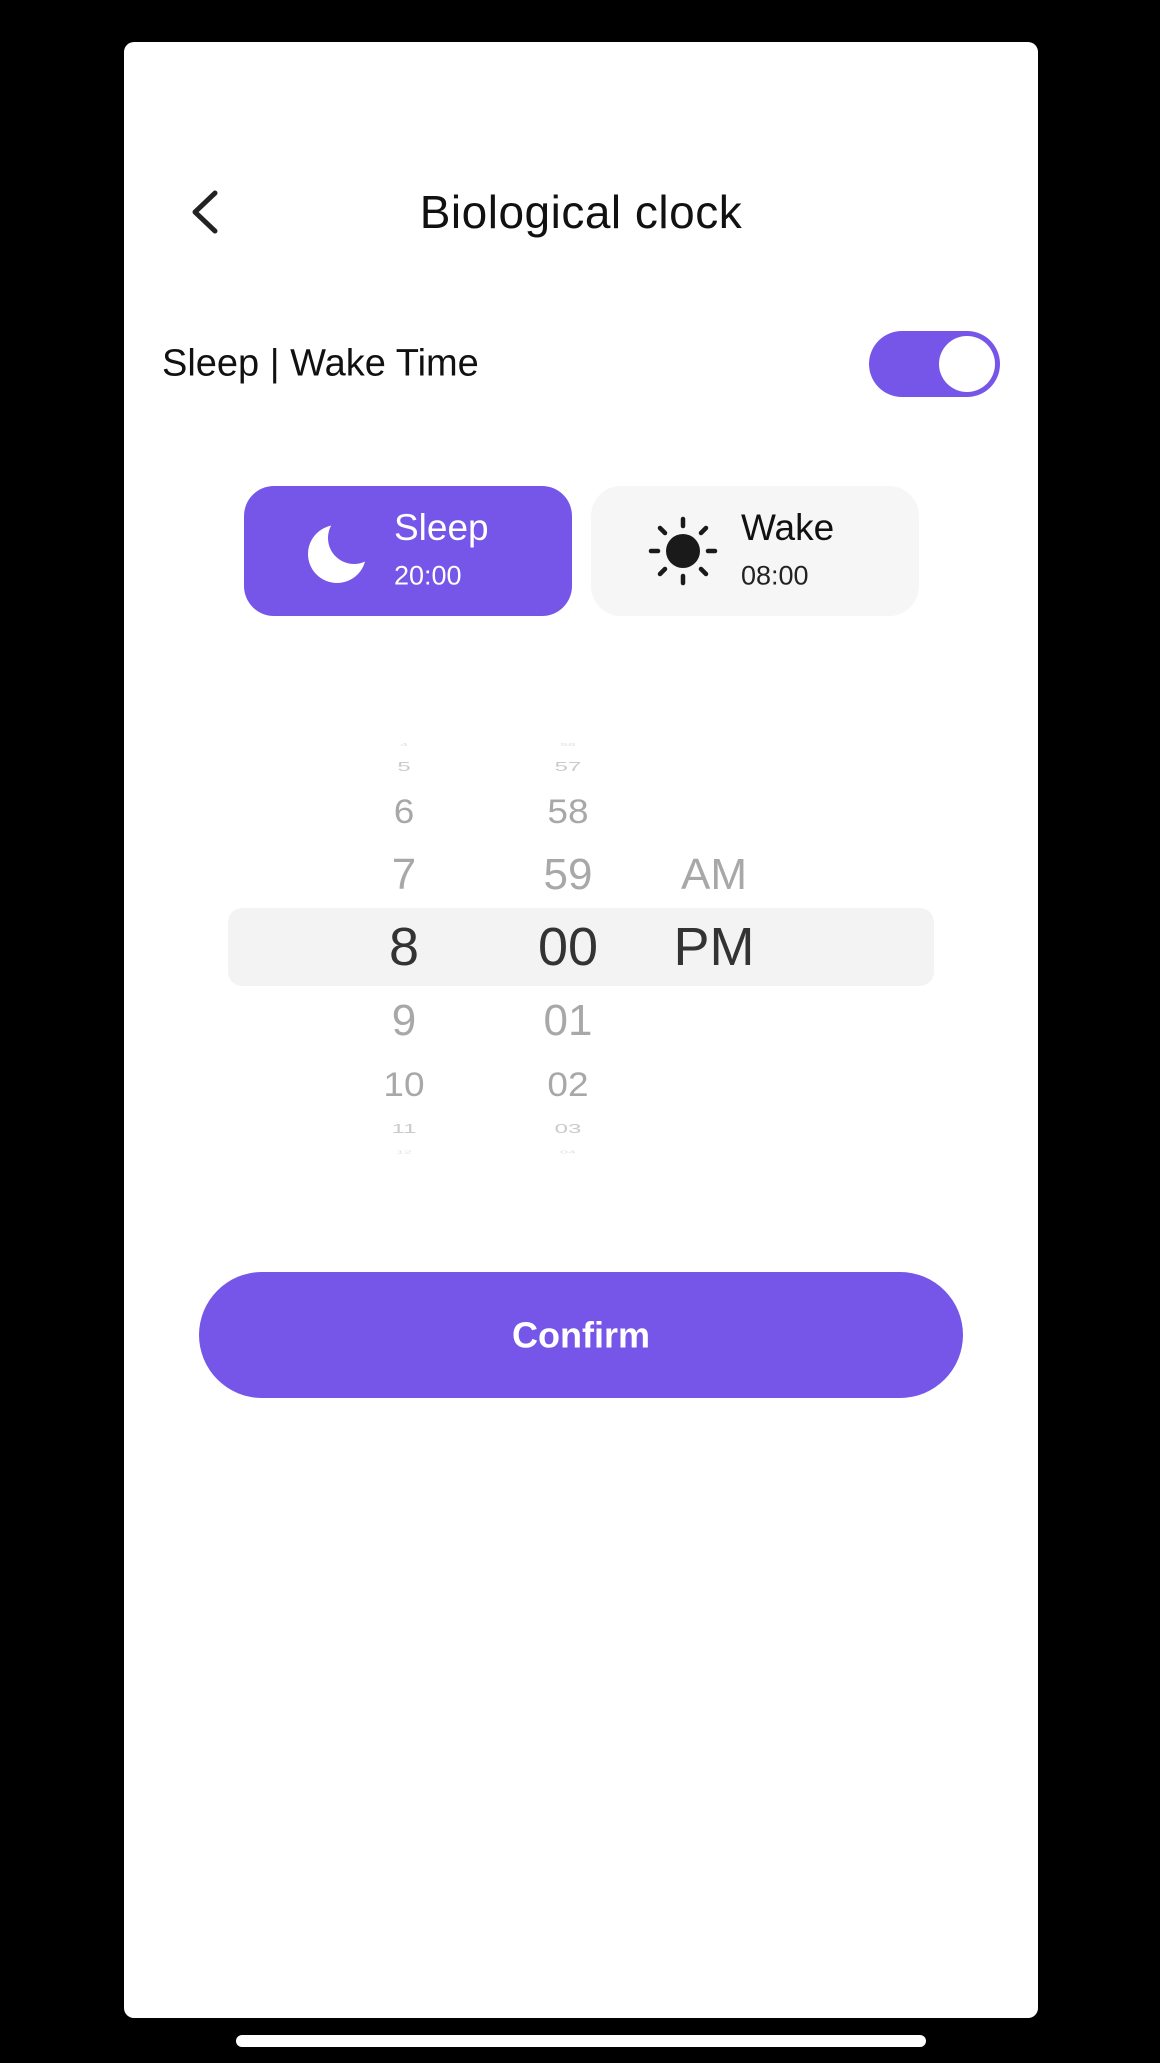 The height and width of the screenshot is (2063, 1160). What do you see at coordinates (568, 1152) in the screenshot?
I see `minute-option: 04` at bounding box center [568, 1152].